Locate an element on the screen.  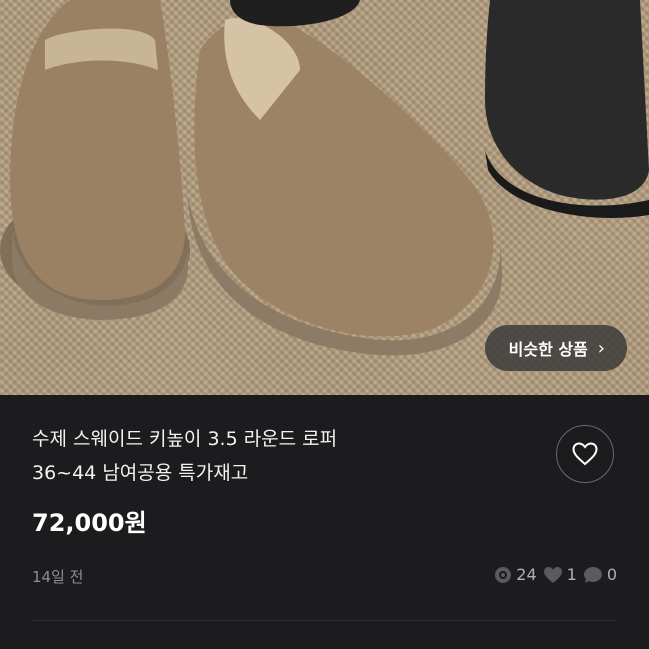
chevron-right-icon: › is located at coordinates (601, 348).